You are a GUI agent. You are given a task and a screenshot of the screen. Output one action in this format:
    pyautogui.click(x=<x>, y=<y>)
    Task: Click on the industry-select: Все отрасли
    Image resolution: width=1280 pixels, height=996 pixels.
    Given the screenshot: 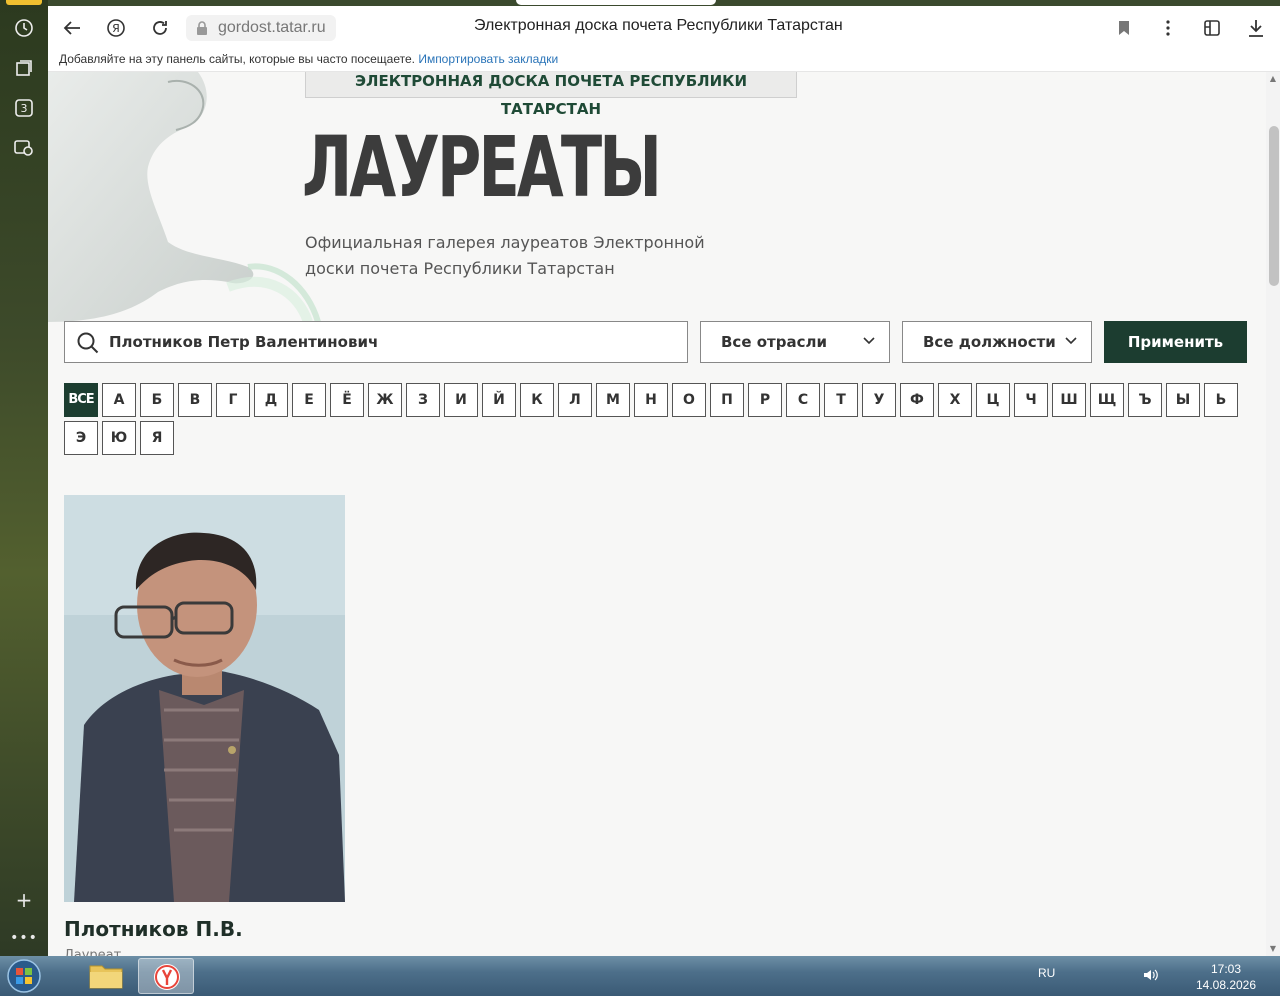 What is the action you would take?
    pyautogui.click(x=795, y=342)
    